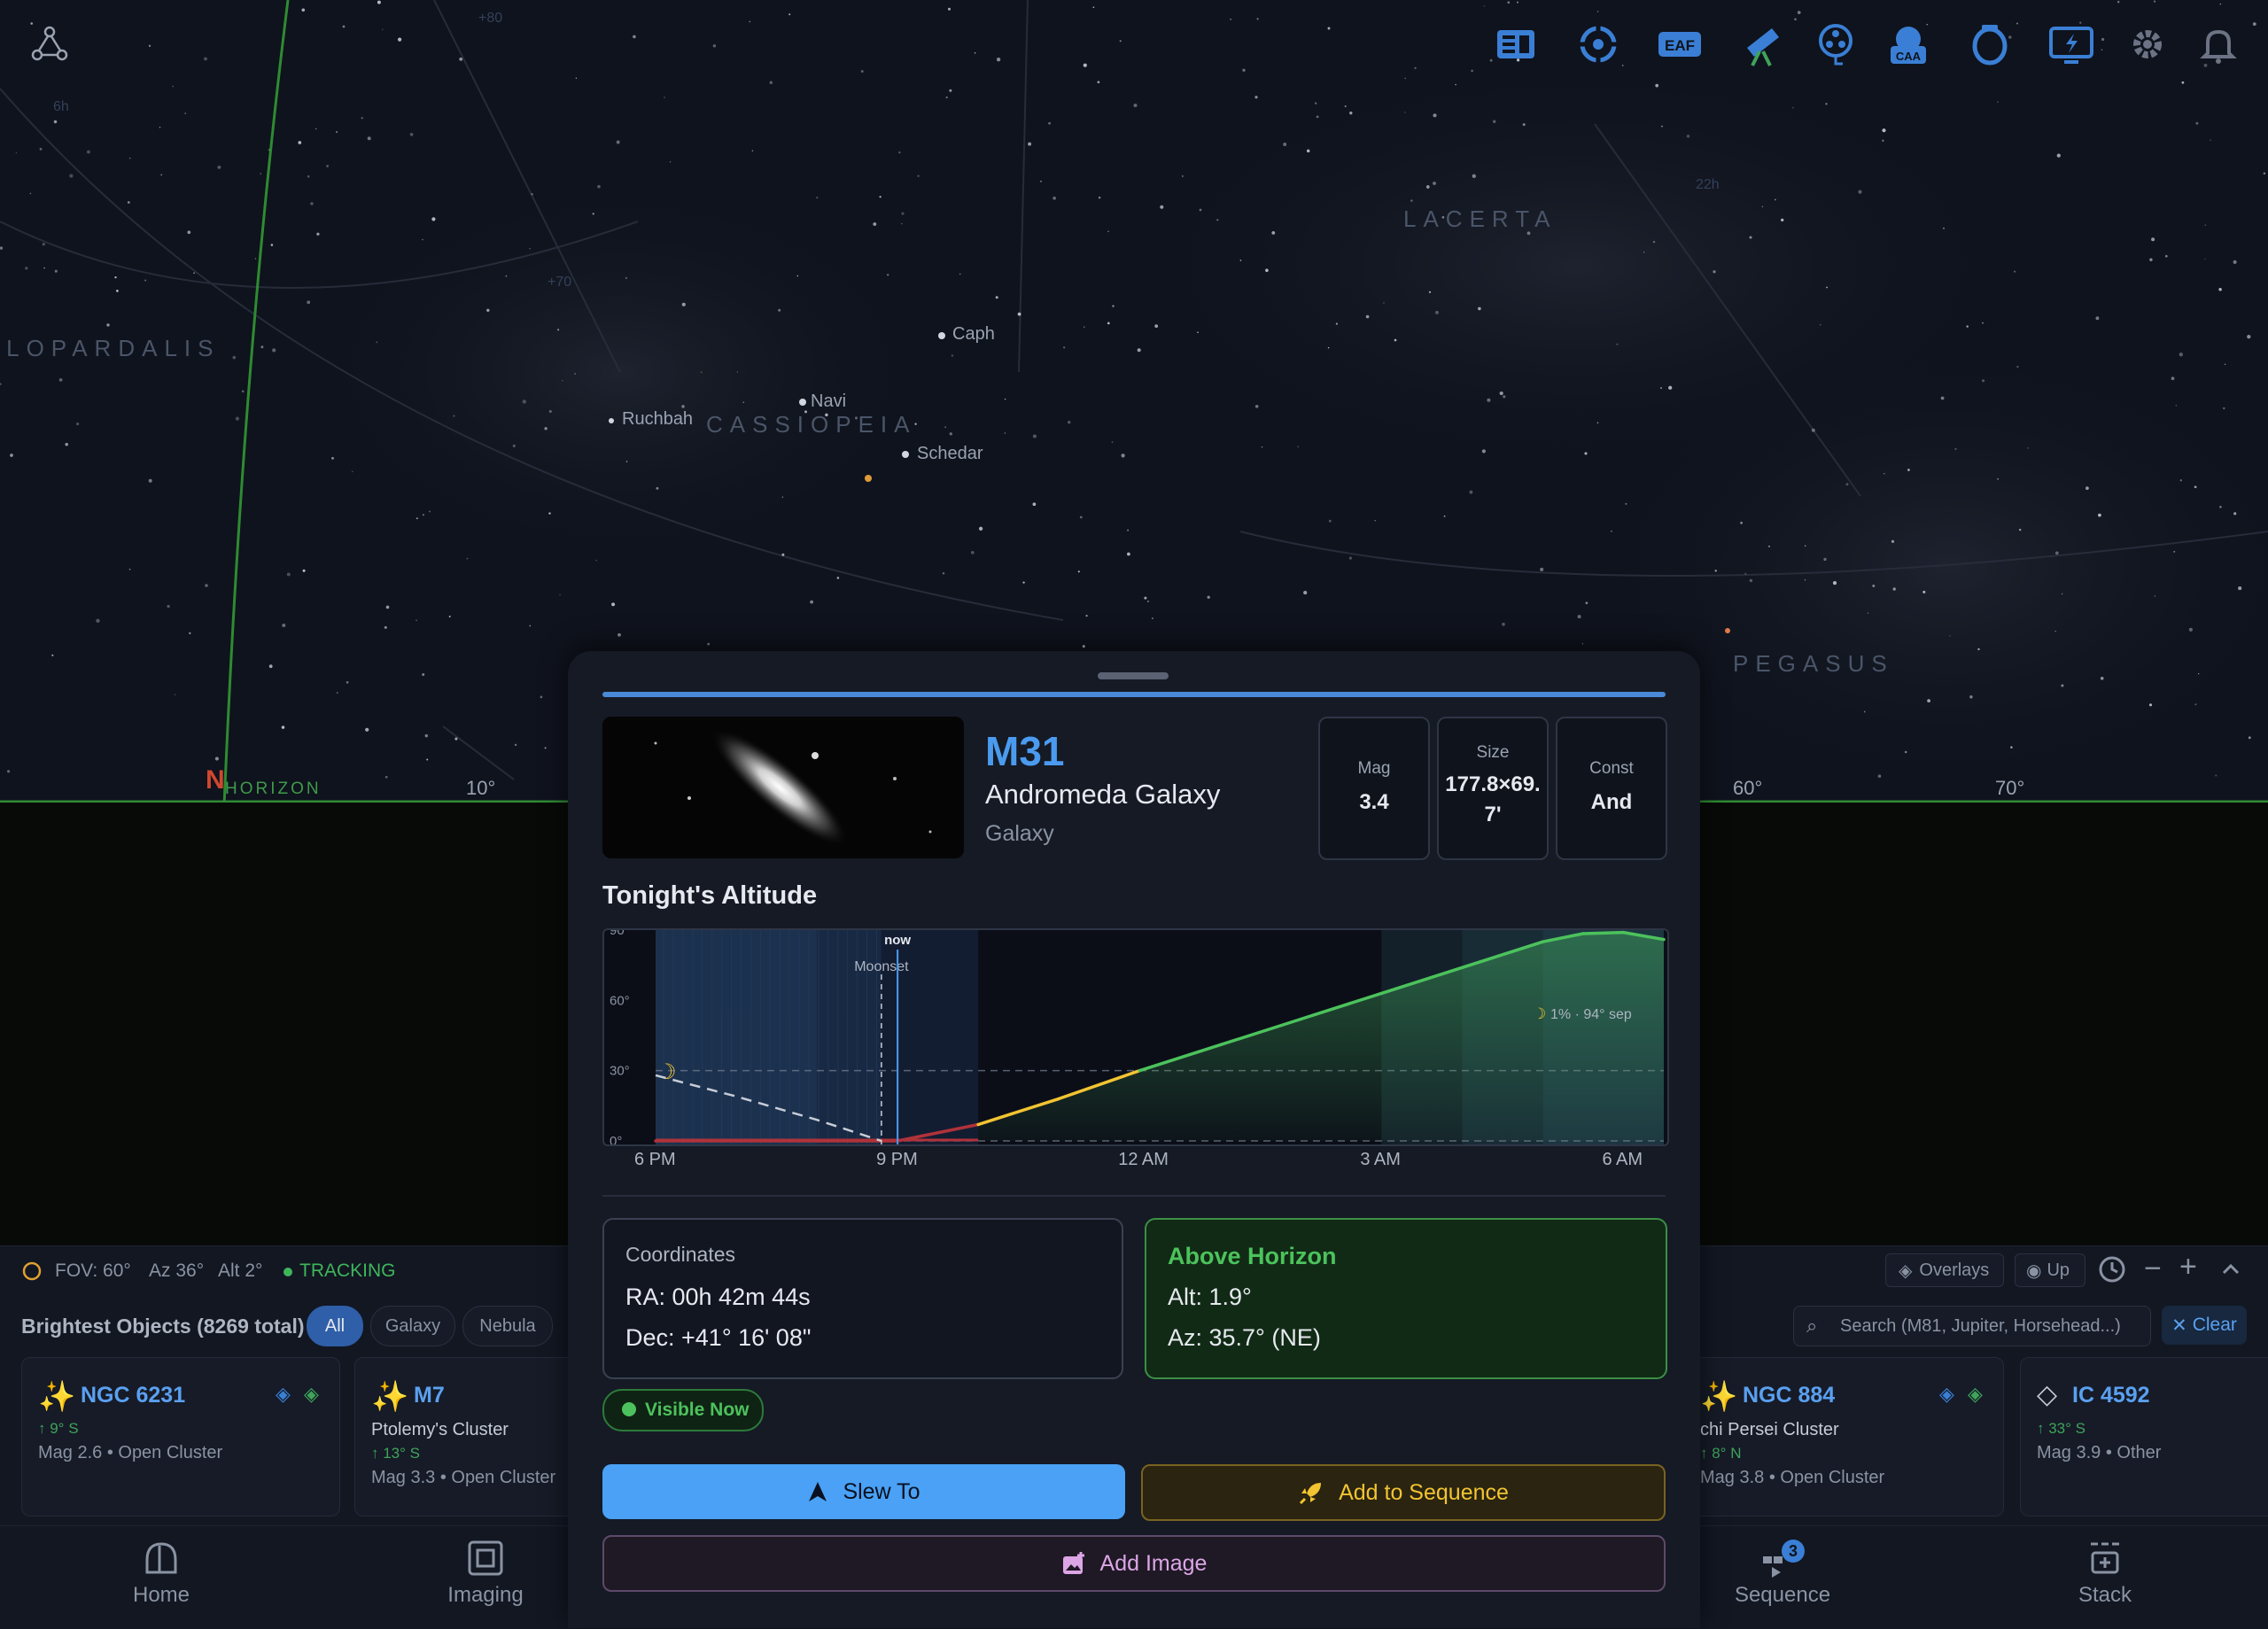  Describe the element at coordinates (507, 1326) in the screenshot. I see `filter-chip-nebula: Nebula` at that location.